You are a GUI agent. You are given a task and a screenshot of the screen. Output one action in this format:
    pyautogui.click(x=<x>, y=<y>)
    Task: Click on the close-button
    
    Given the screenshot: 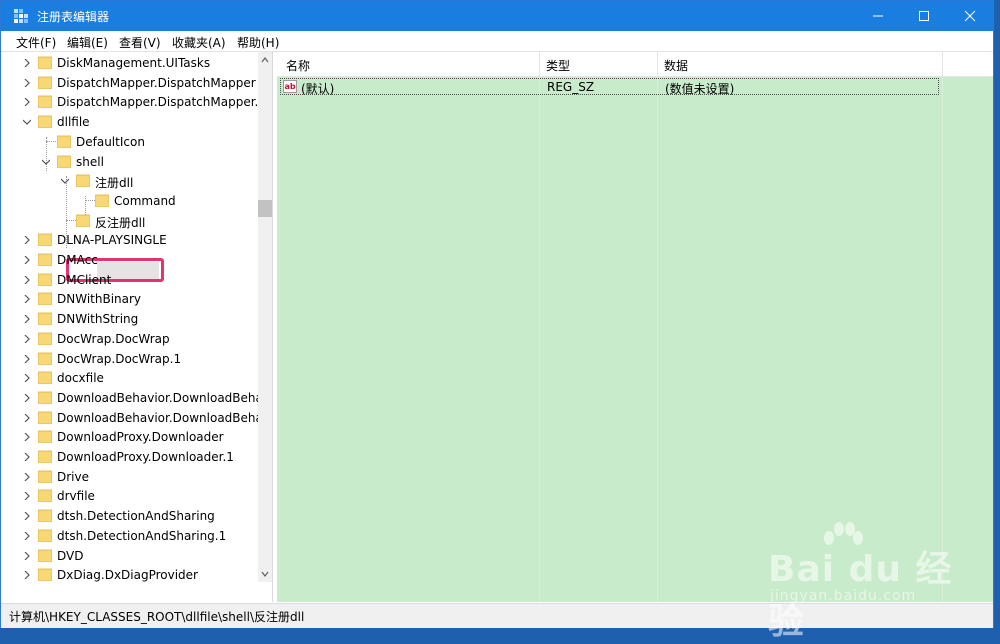 What is the action you would take?
    pyautogui.click(x=970, y=16)
    